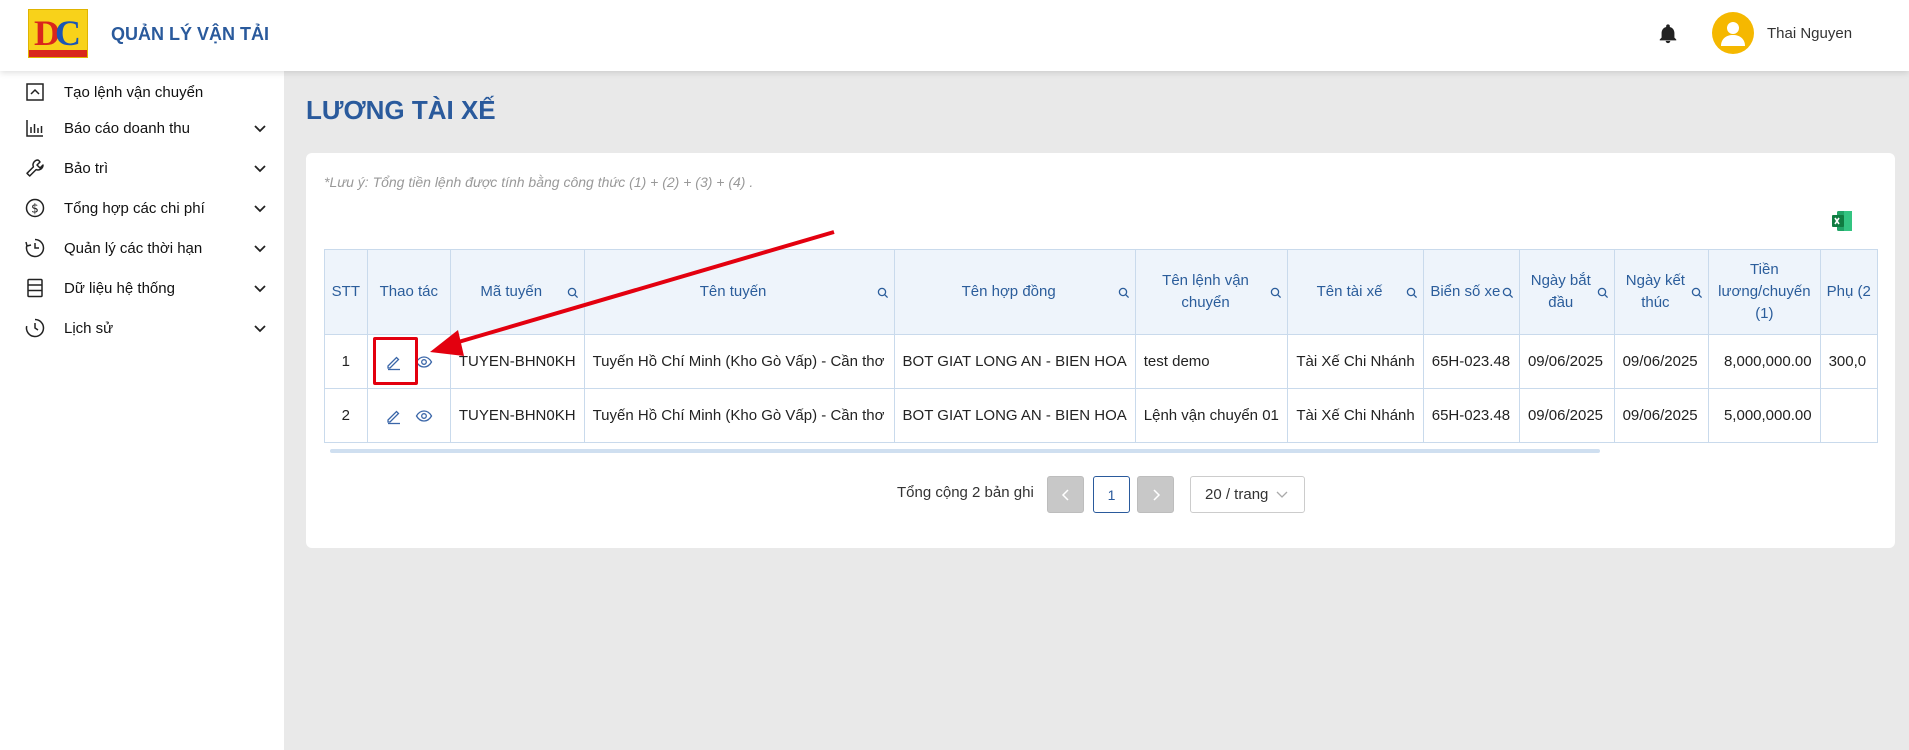  Describe the element at coordinates (89, 328) in the screenshot. I see `sidebar-item-label: Lịch sử` at that location.